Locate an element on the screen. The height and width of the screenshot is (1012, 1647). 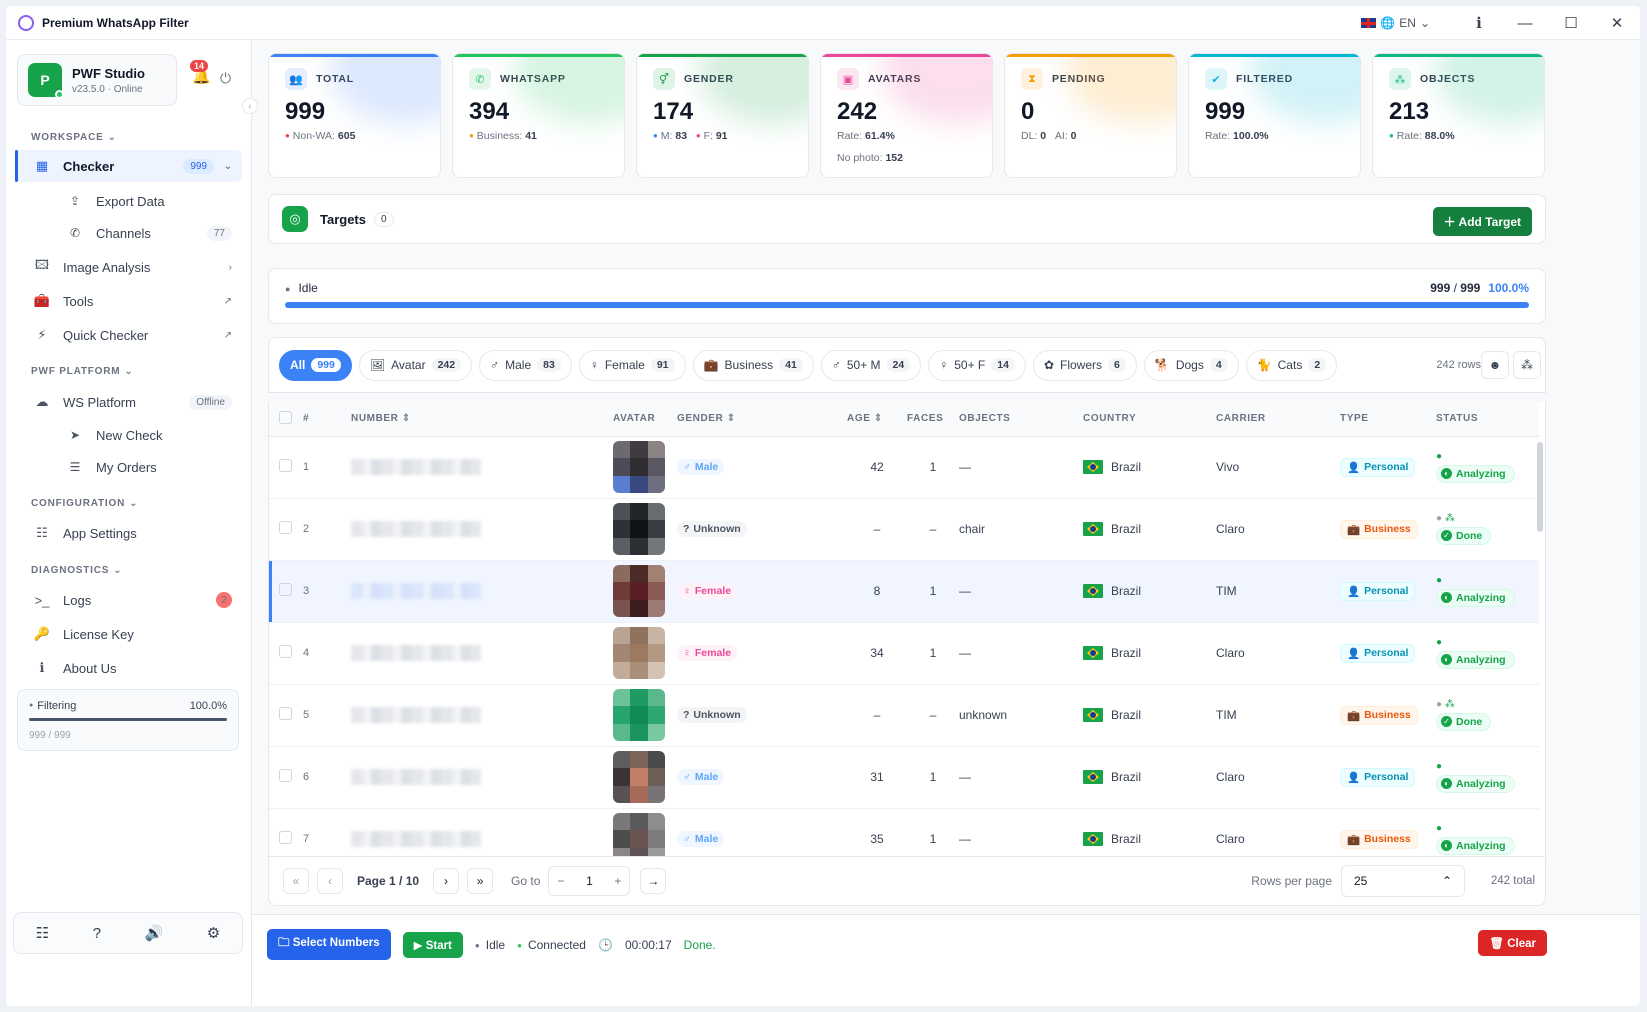
section-pwf-platform: PWF PLATFORM ⌄ is located at coordinates (82, 371).